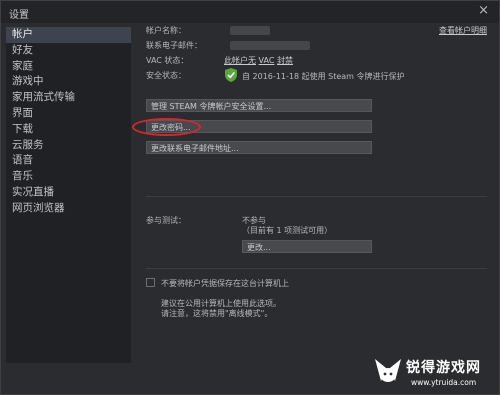 Image resolution: width=500 pixels, height=395 pixels. What do you see at coordinates (174, 45) in the screenshot?
I see `email-label: 联系电子邮件：` at bounding box center [174, 45].